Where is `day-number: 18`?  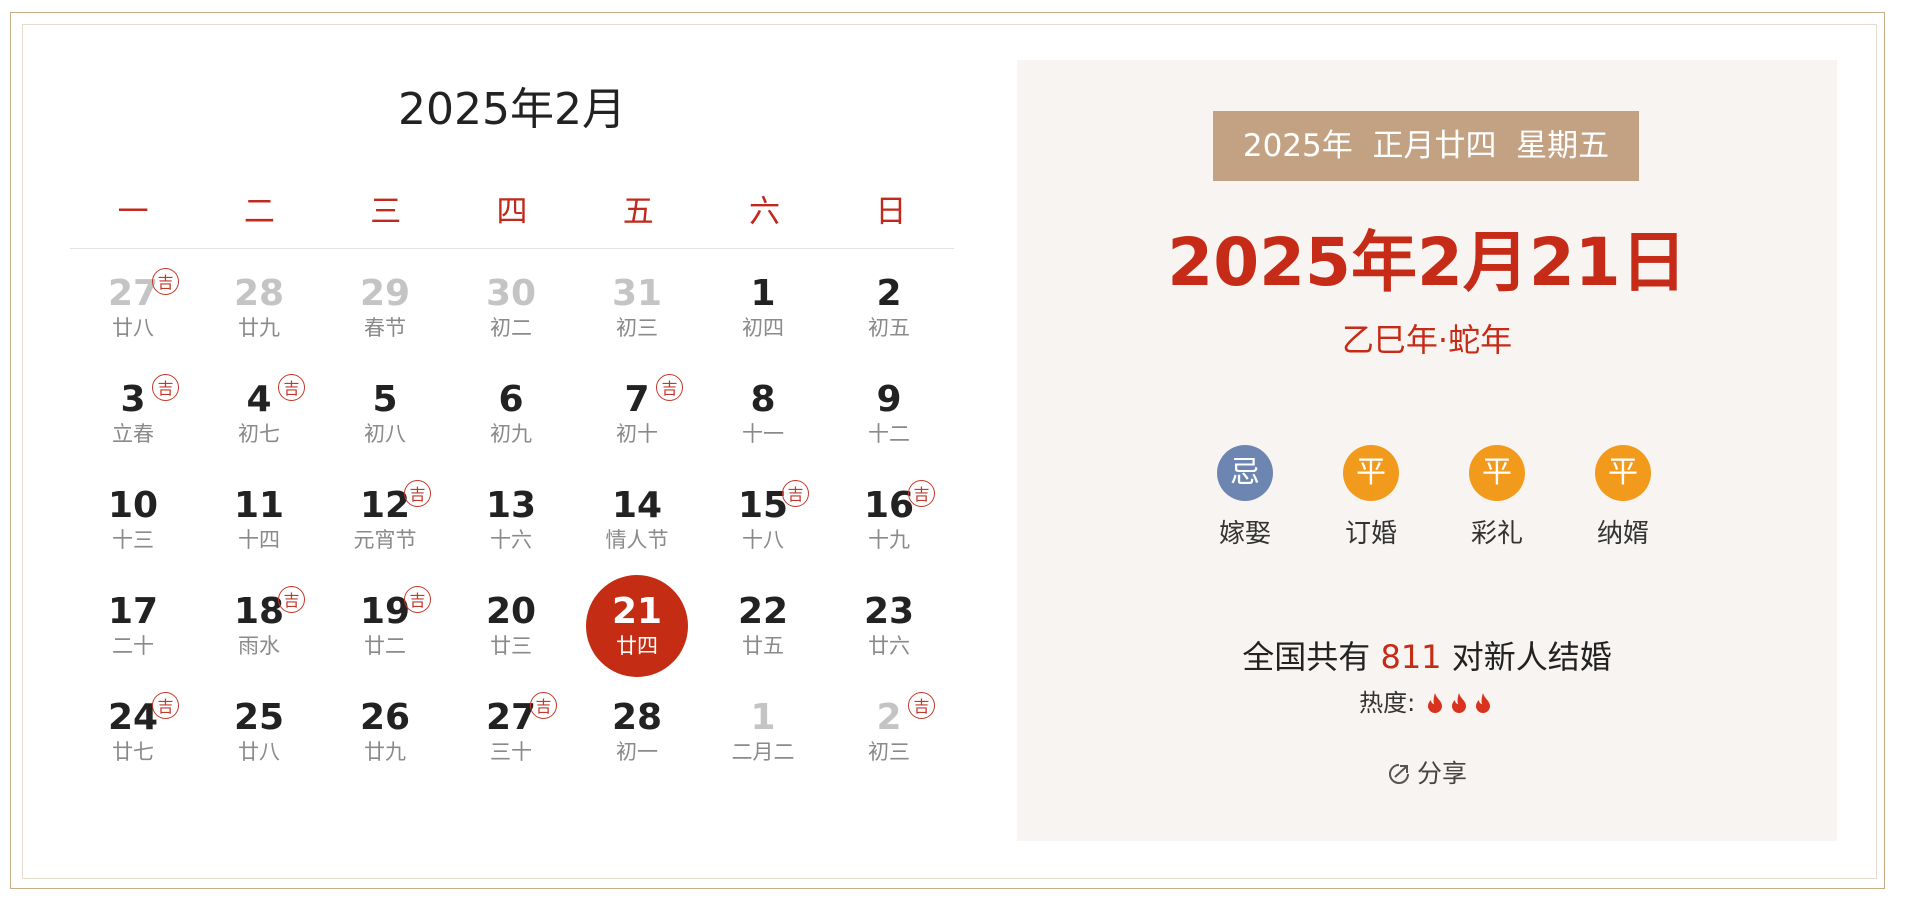
day-number: 18 is located at coordinates (259, 611).